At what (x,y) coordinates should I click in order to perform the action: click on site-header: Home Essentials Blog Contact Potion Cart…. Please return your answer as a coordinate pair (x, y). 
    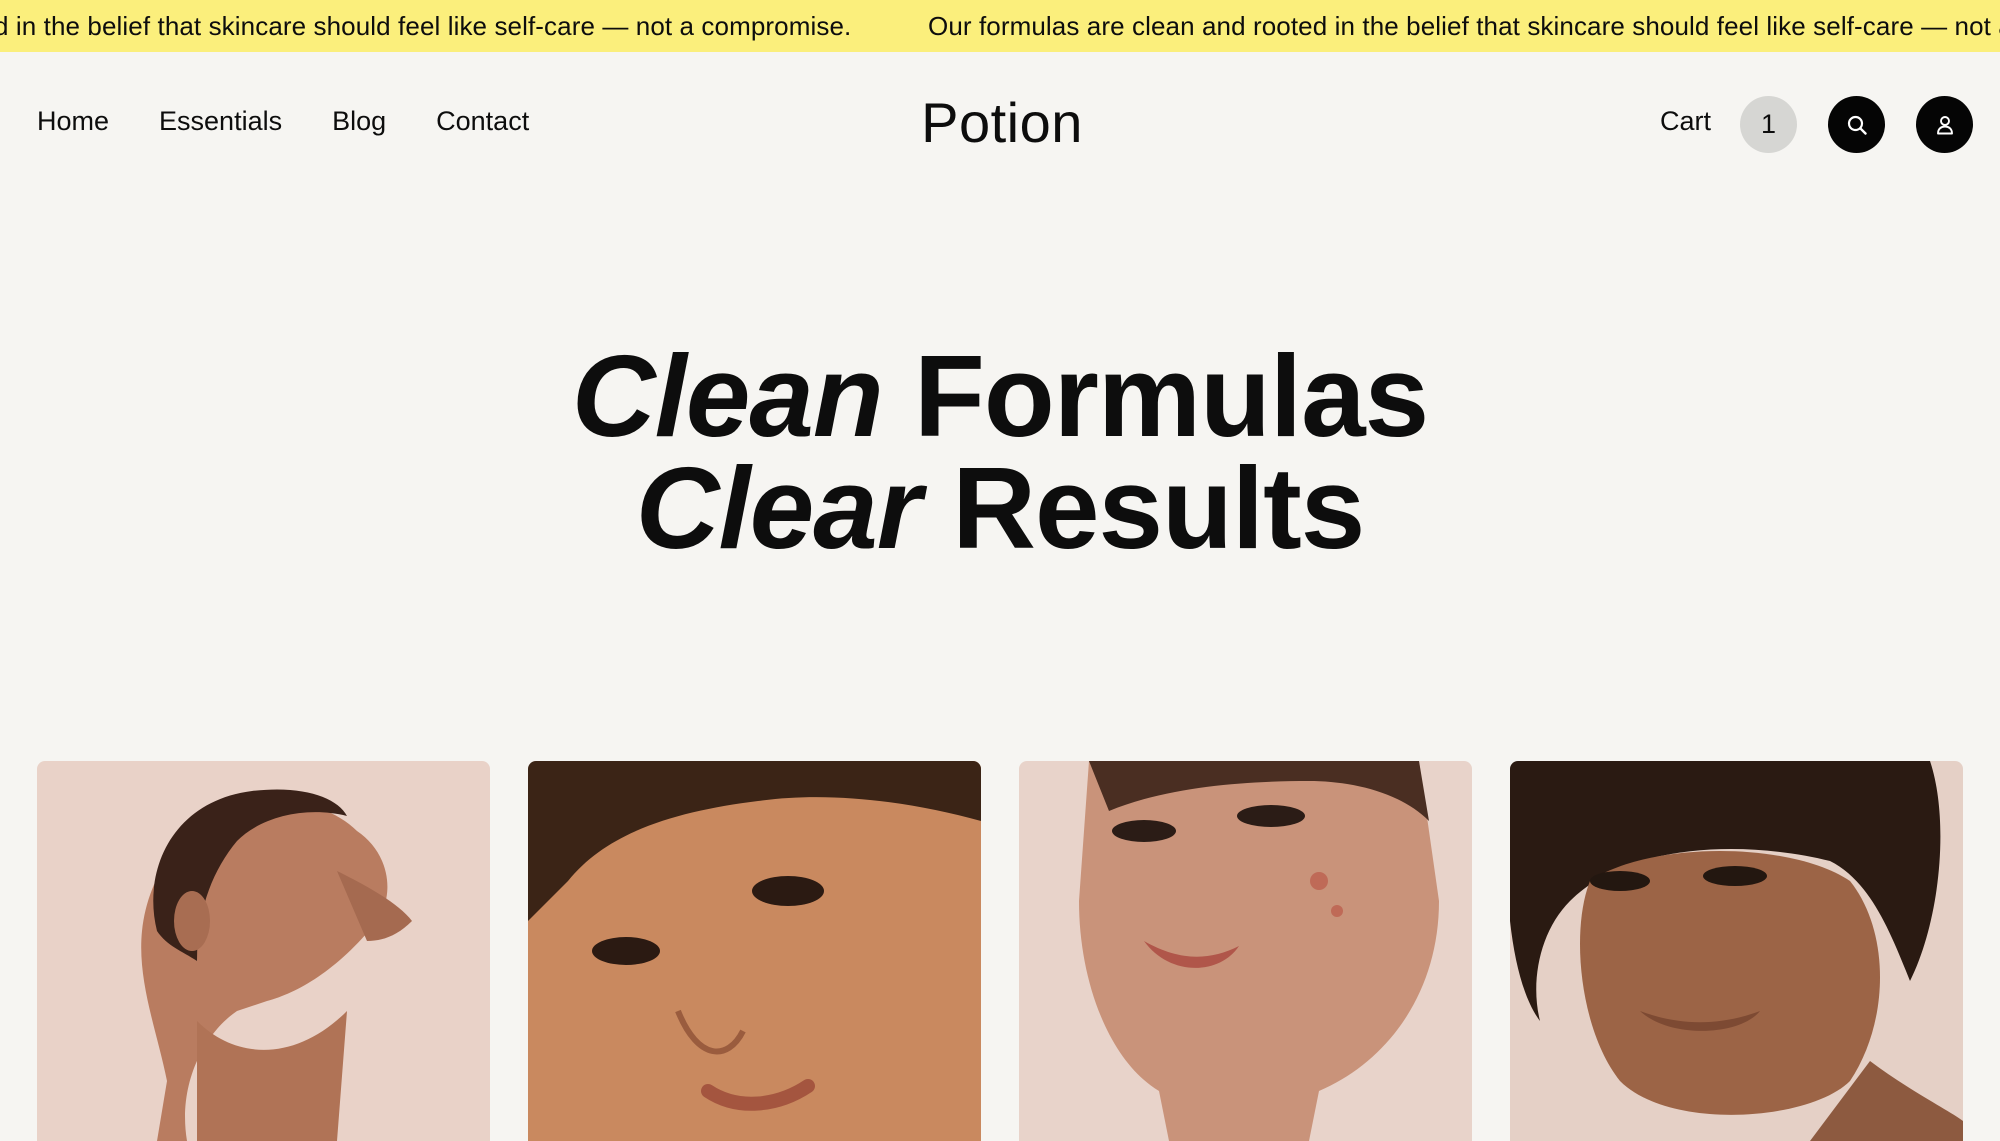
    Looking at the image, I should click on (1000, 123).